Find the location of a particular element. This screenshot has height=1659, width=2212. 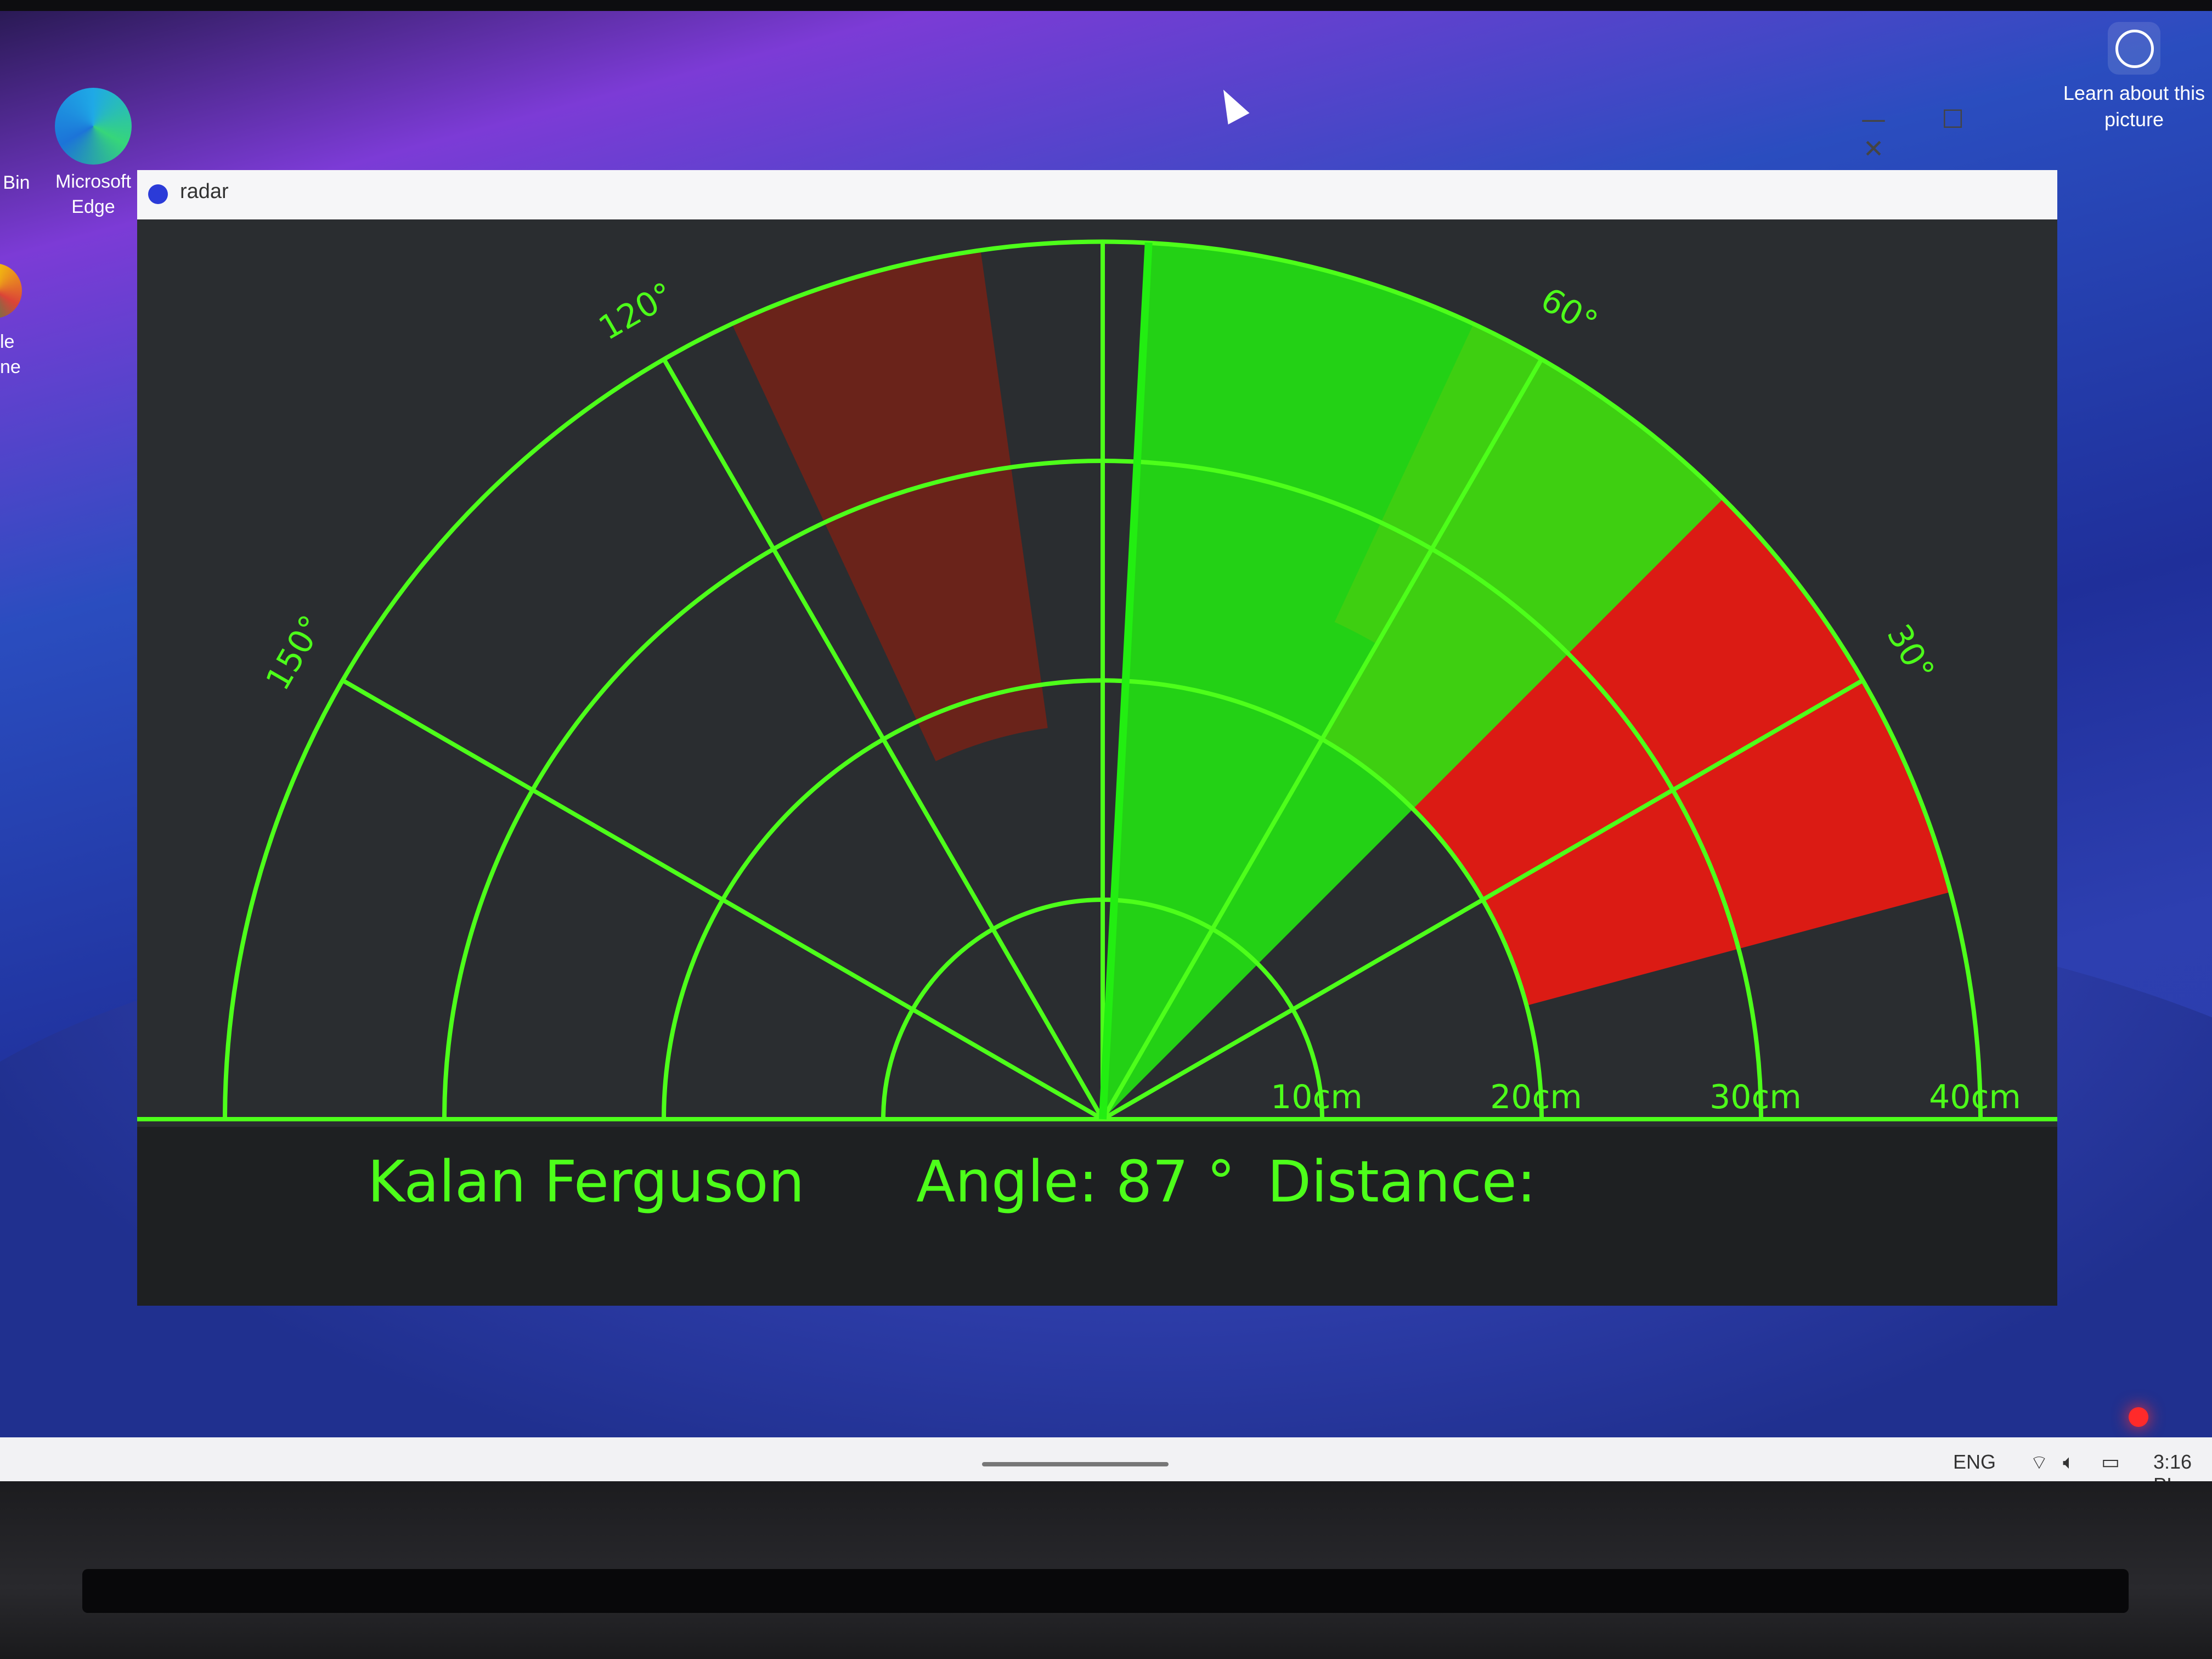

window-titlebar: radar is located at coordinates (1097, 195).